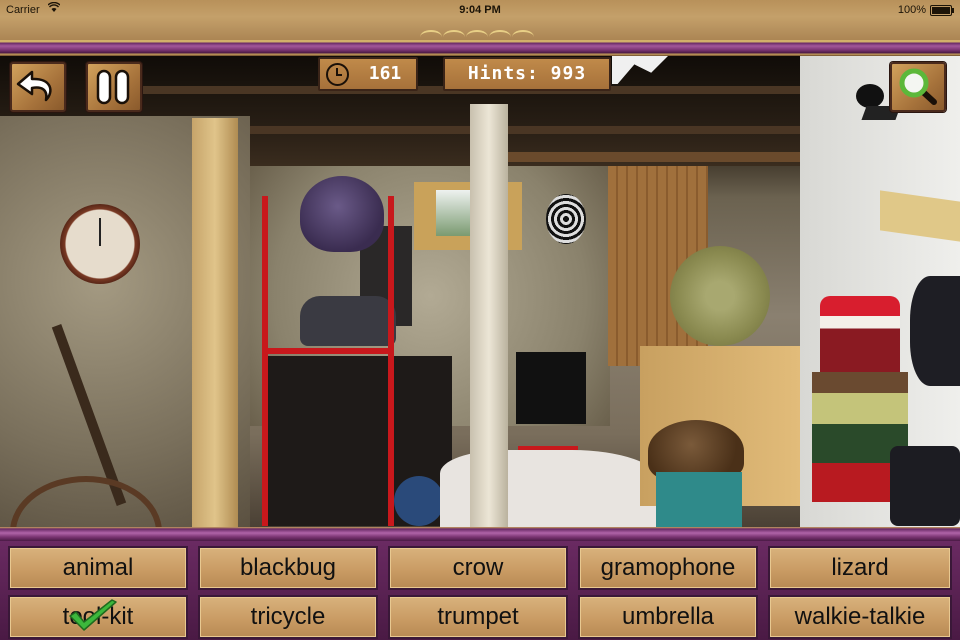 This screenshot has width=960, height=640. What do you see at coordinates (668, 617) in the screenshot?
I see `word-item: umbrella` at bounding box center [668, 617].